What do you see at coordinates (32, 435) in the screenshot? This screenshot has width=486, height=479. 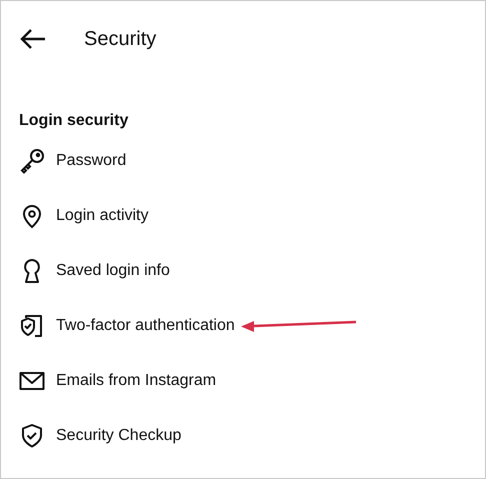 I see `shield-check-icon` at bounding box center [32, 435].